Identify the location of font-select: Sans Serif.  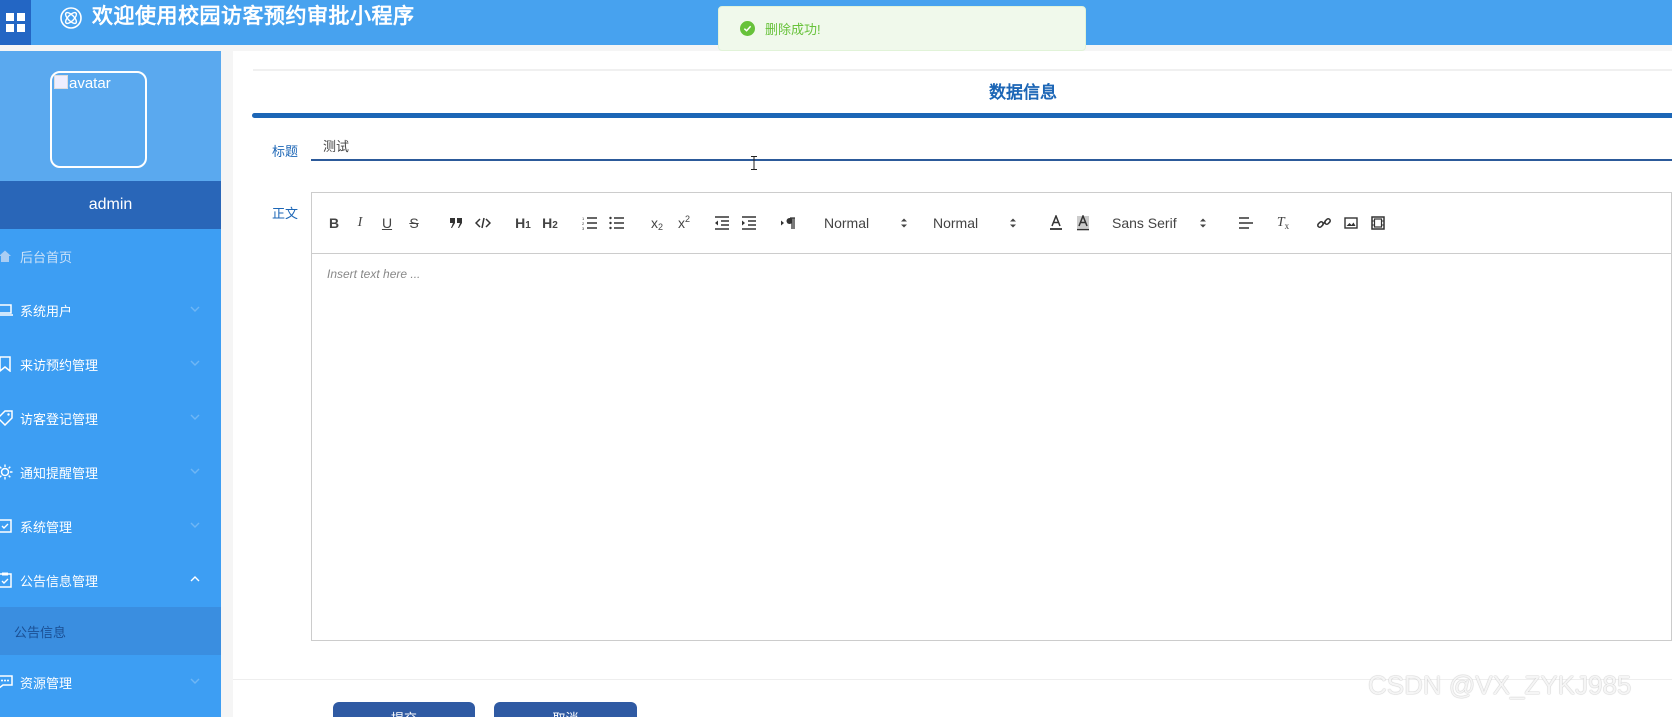
(1159, 223).